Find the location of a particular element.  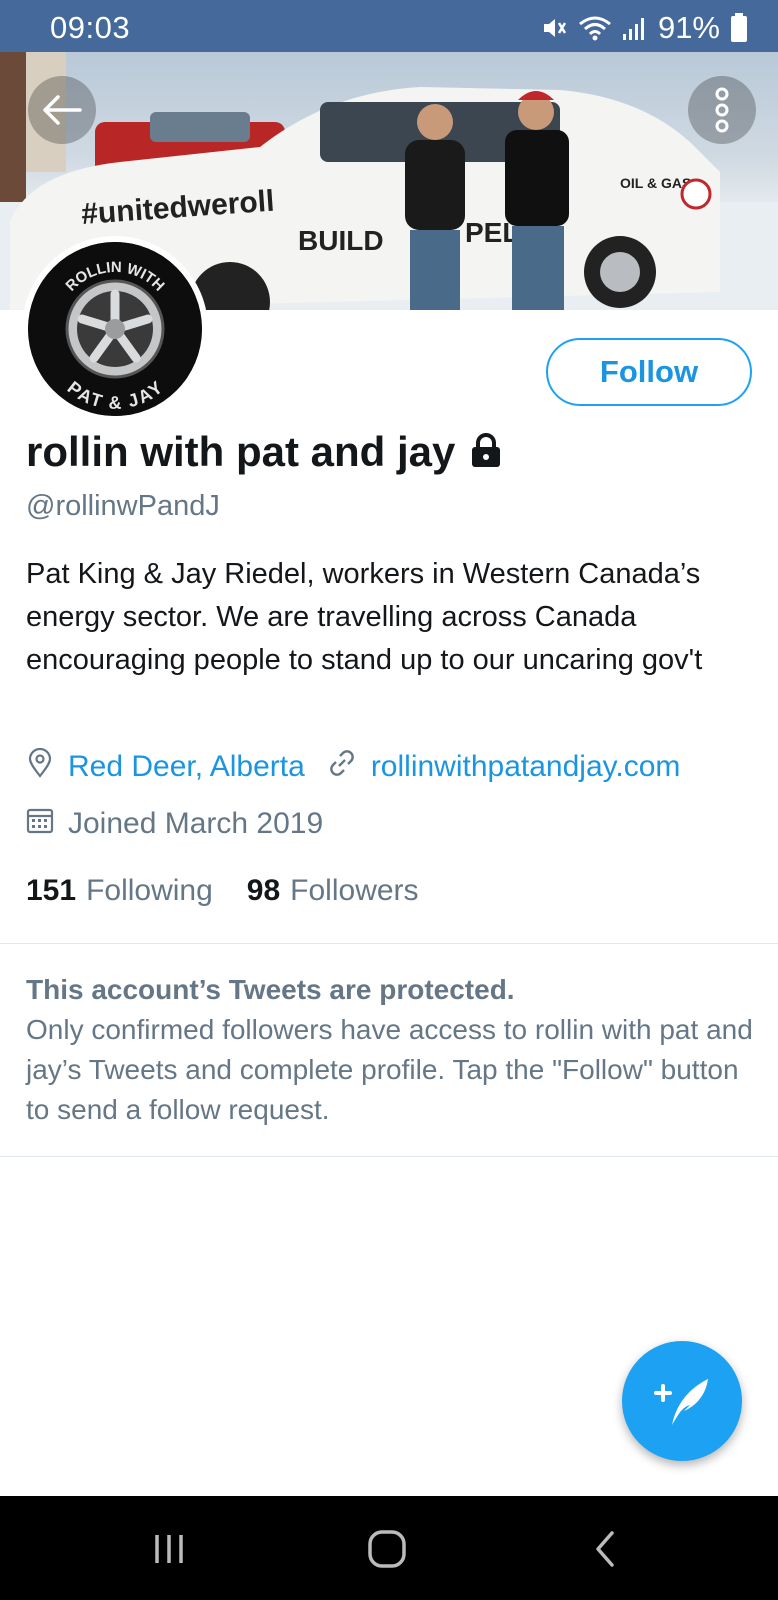

location: Red Deer, Alberta is located at coordinates (165, 766).